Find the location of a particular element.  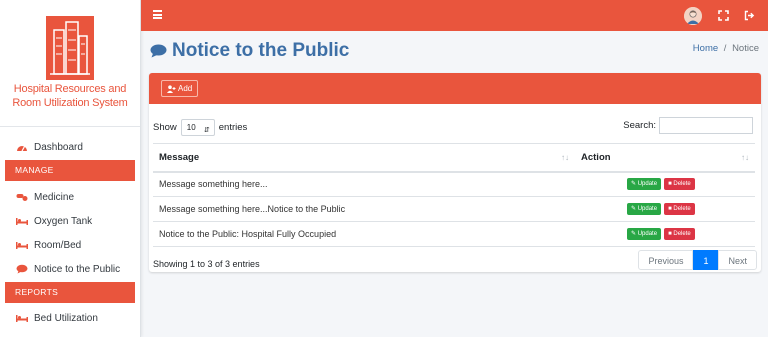

sidebar-item-label: Medicine is located at coordinates (54, 197).